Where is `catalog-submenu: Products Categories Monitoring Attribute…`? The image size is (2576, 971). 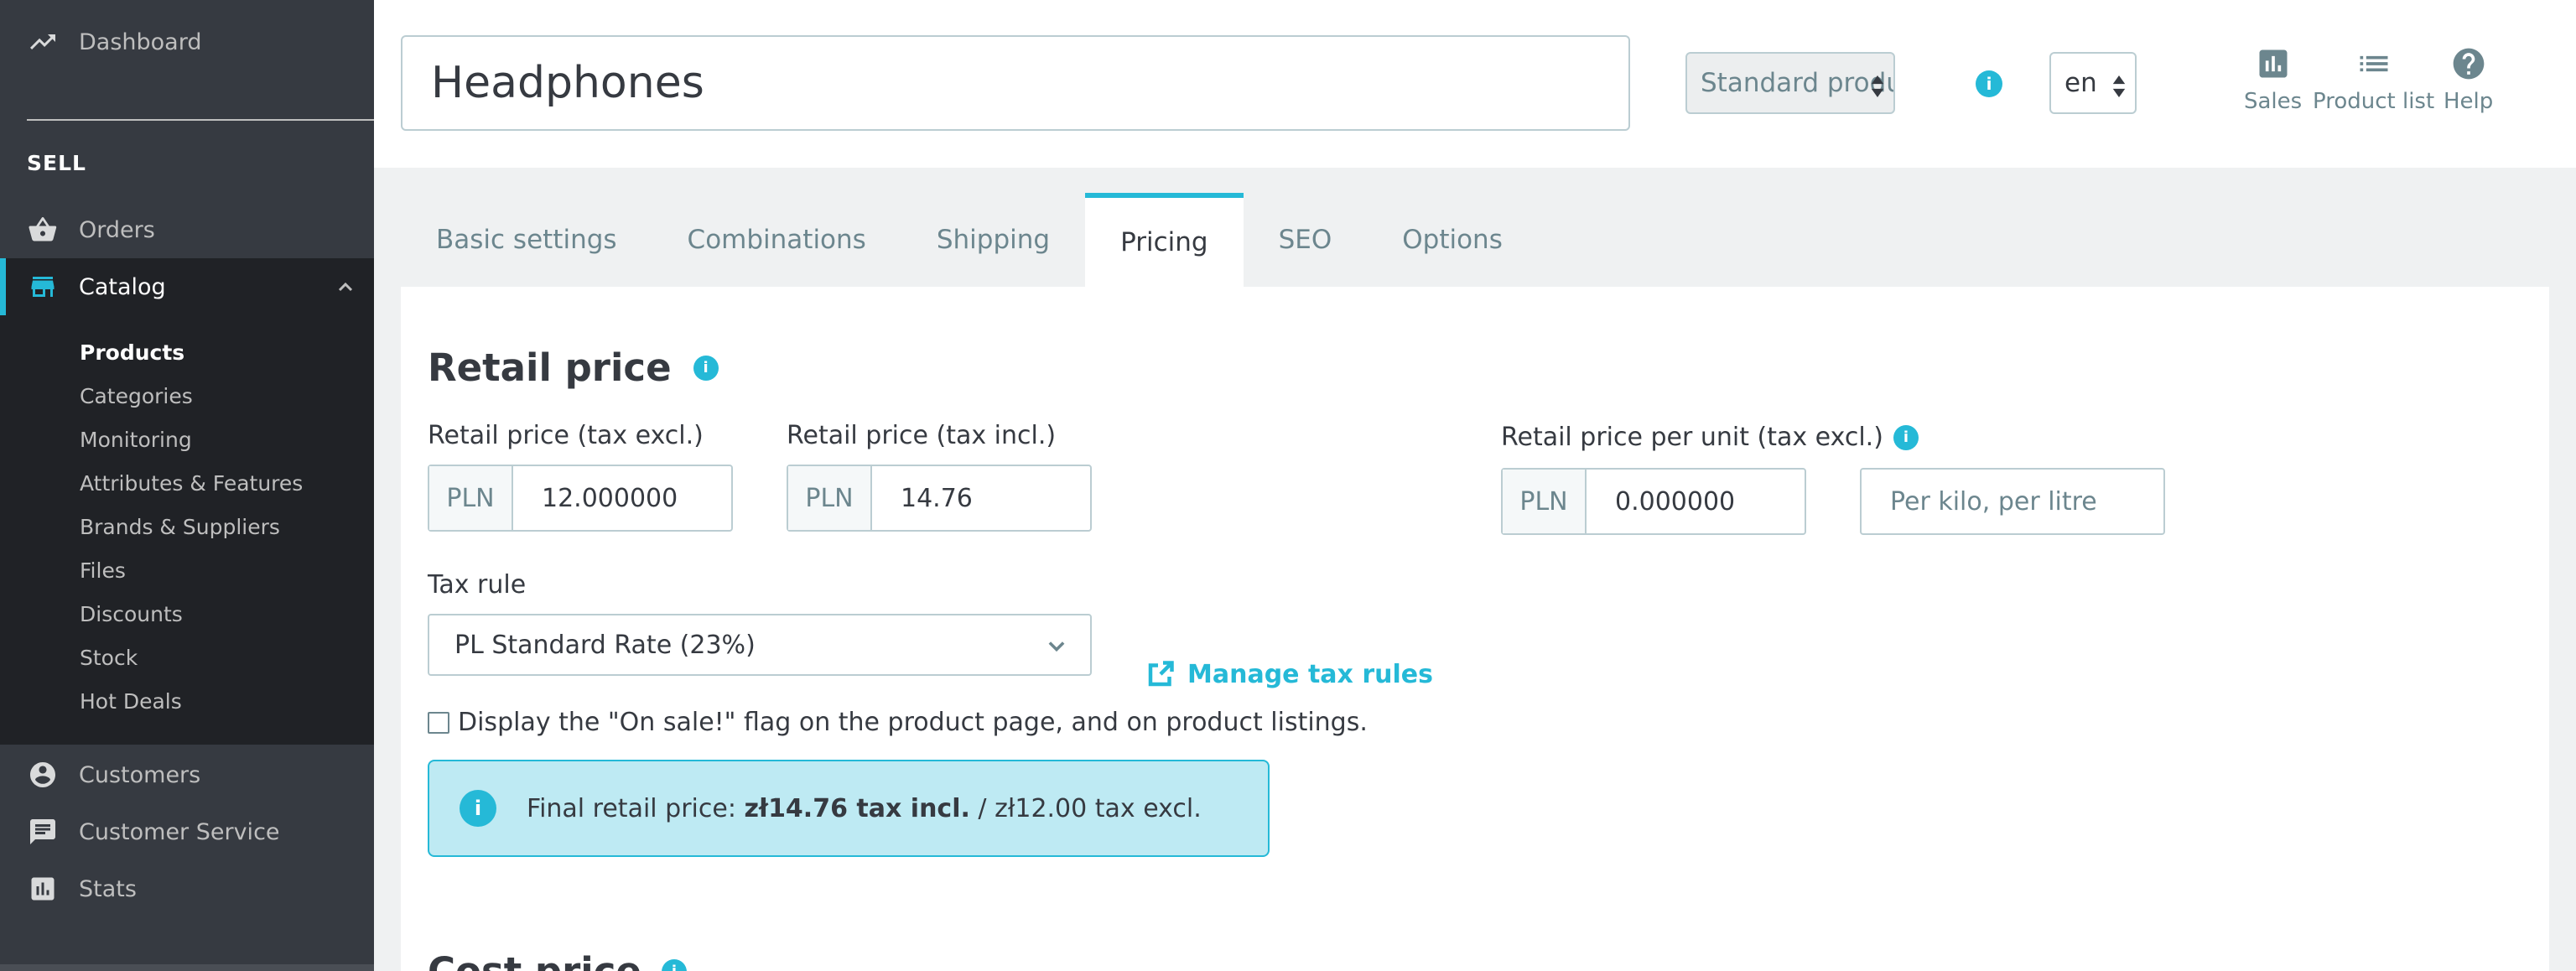 catalog-submenu: Products Categories Monitoring Attribute… is located at coordinates (187, 530).